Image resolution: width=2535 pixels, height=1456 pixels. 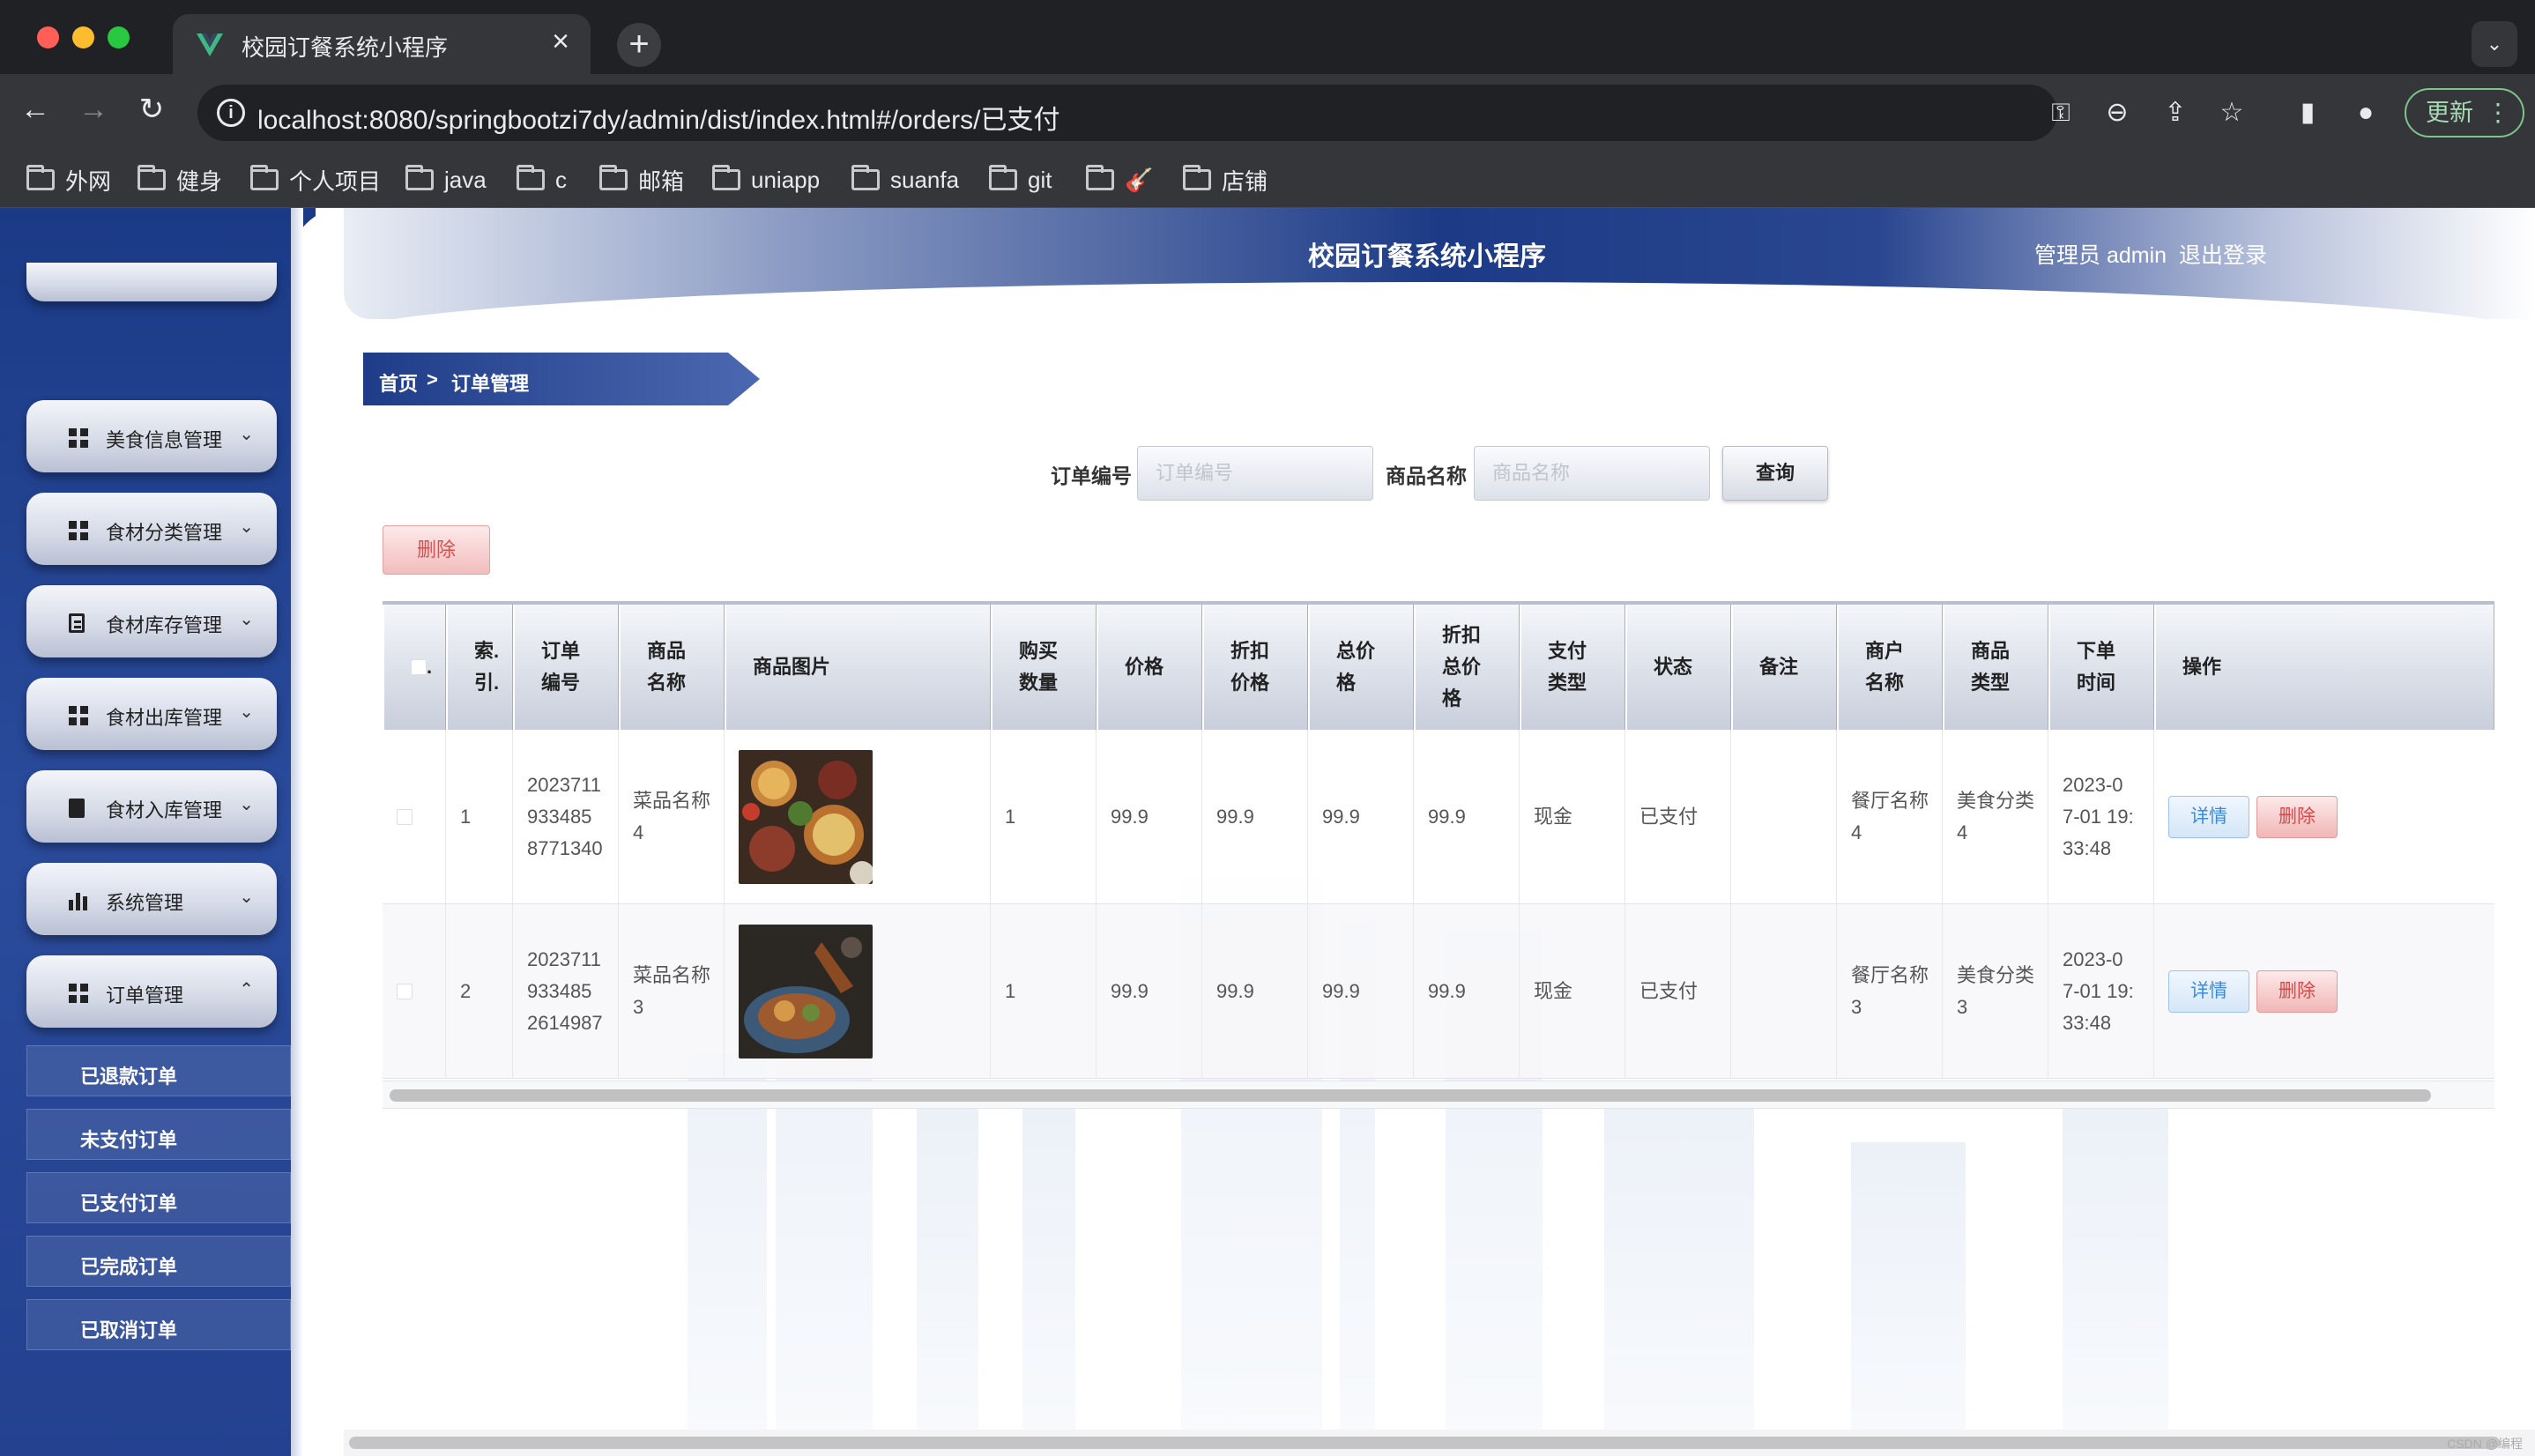 I want to click on cell-merchant: 餐厅名称 4, so click(x=1890, y=817).